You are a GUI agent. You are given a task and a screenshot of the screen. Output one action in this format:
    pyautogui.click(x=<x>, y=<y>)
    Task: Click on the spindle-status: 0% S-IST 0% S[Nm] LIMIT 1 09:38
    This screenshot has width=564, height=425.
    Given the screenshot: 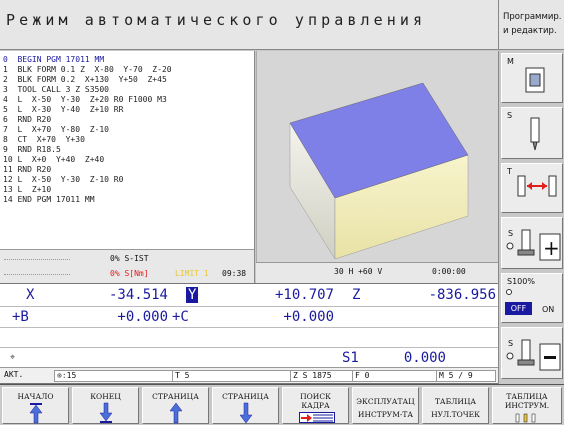 What is the action you would take?
    pyautogui.click(x=127, y=266)
    